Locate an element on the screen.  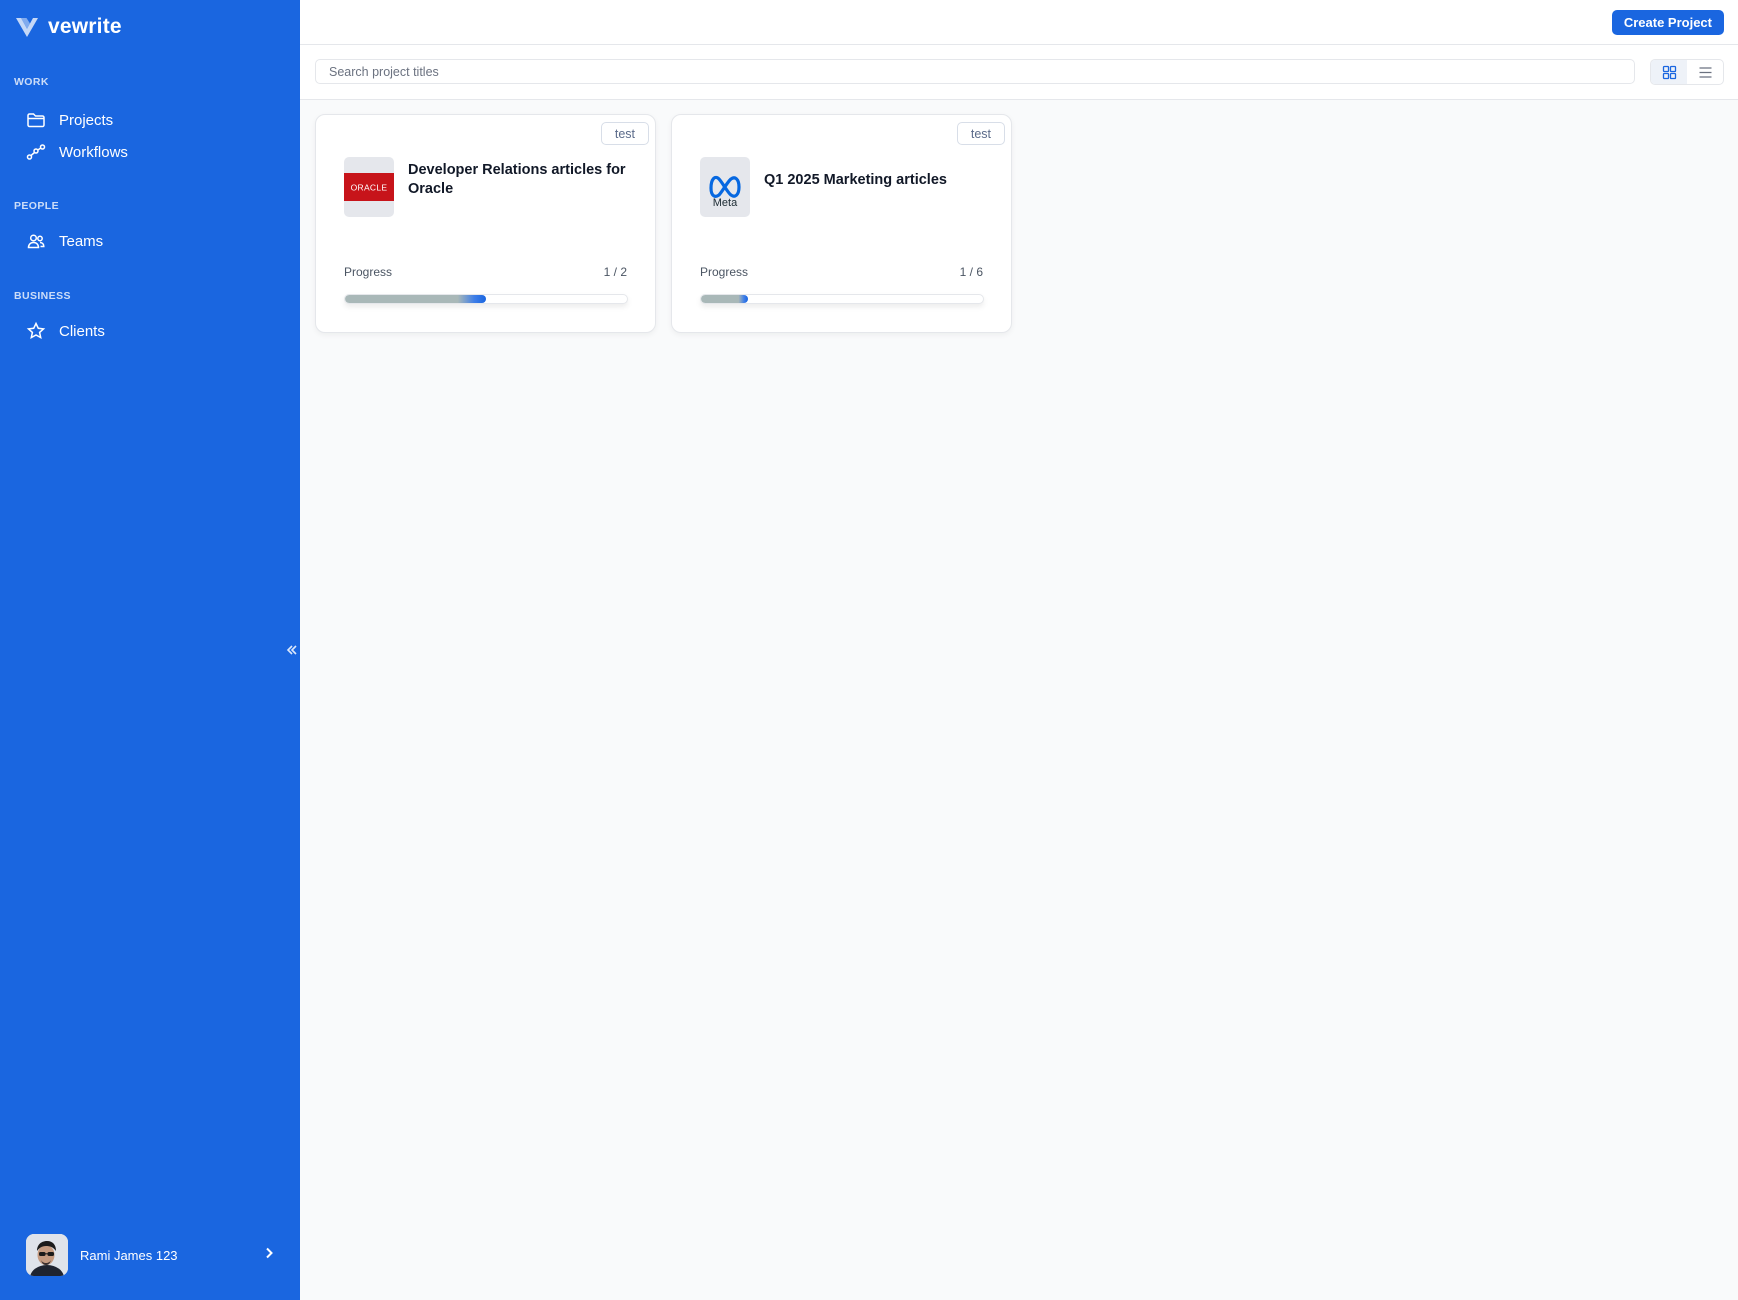
users-icon is located at coordinates (36, 241).